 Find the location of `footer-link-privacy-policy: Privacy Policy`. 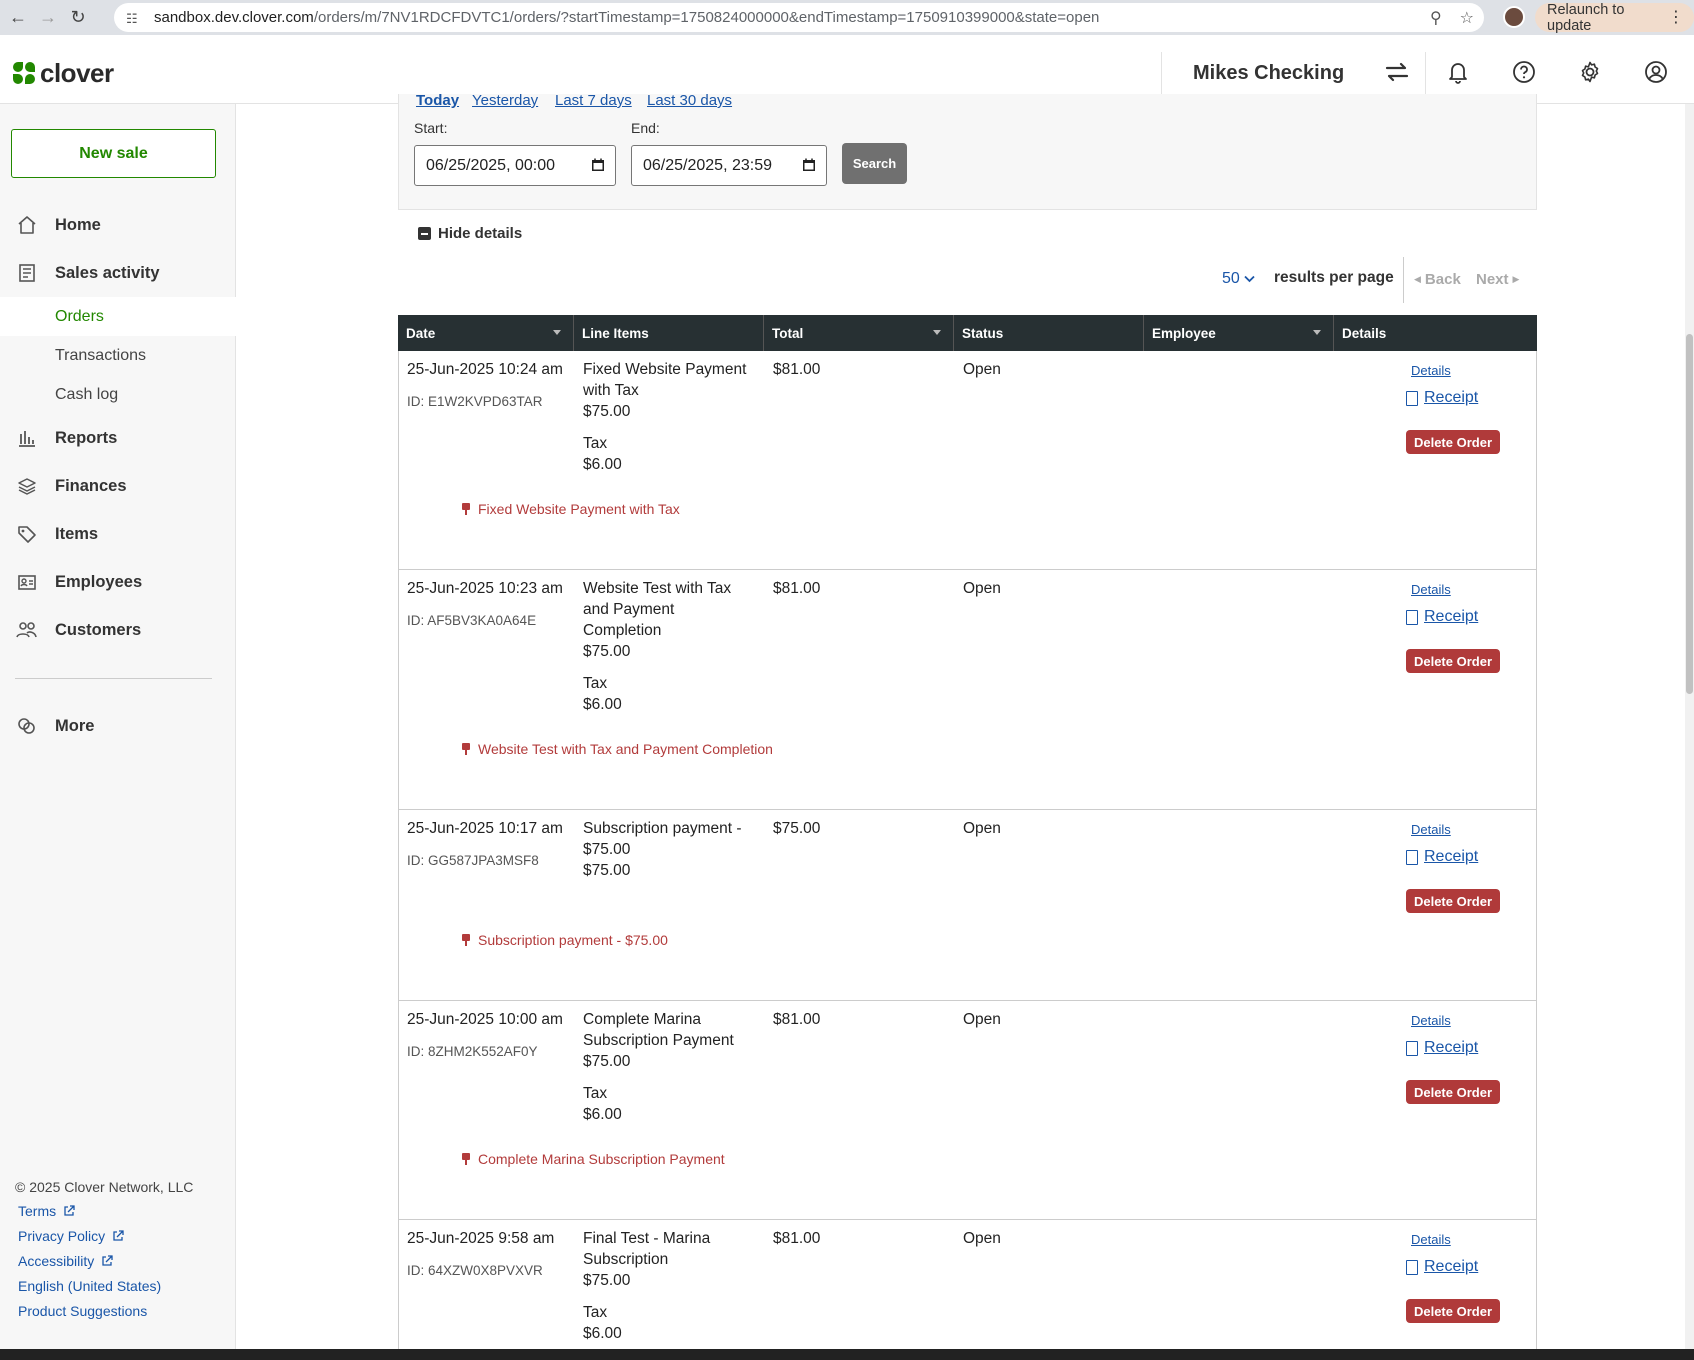

footer-link-privacy-policy: Privacy Policy is located at coordinates (71, 1236).